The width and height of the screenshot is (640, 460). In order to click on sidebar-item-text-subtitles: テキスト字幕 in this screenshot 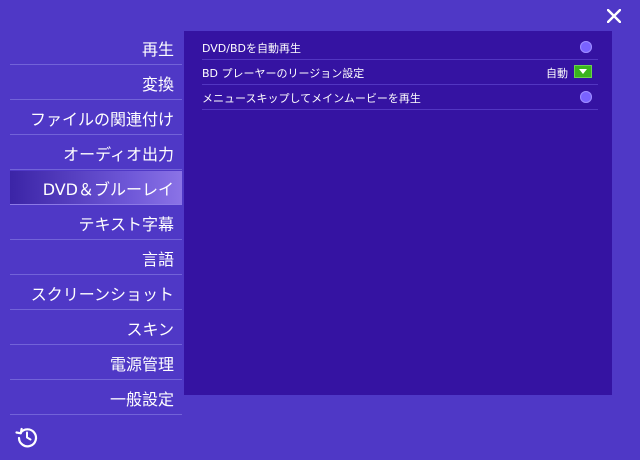, I will do `click(96, 223)`.